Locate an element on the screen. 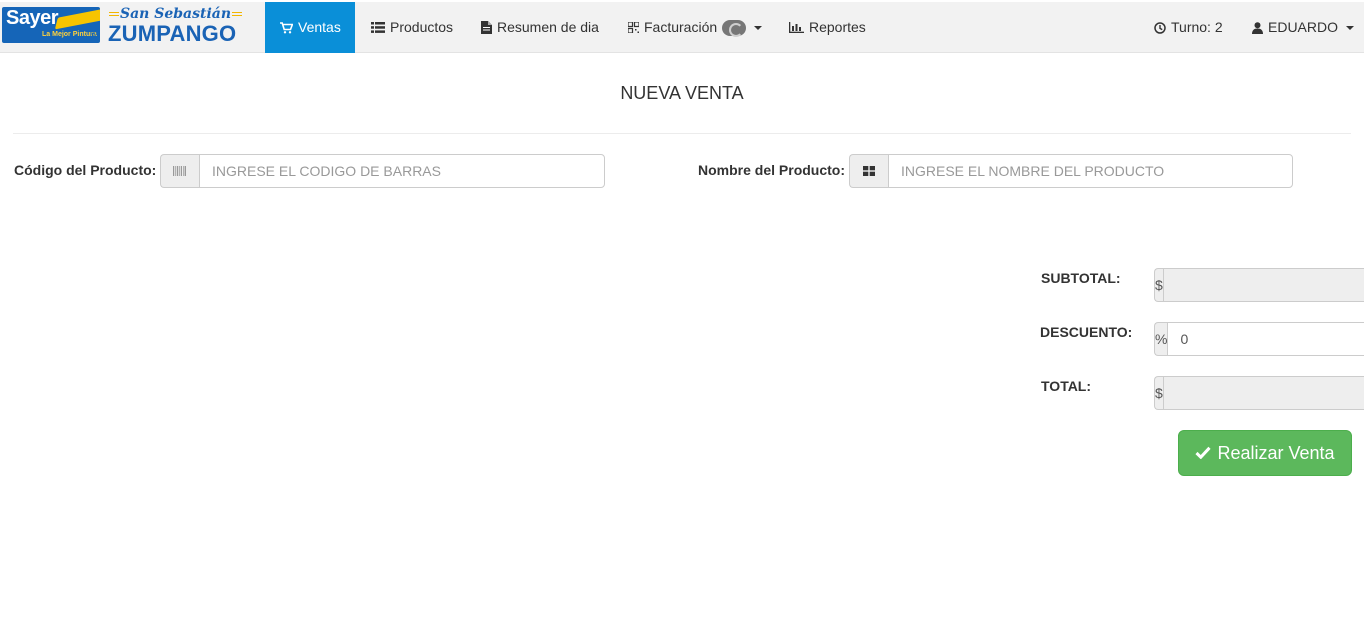 The width and height of the screenshot is (1364, 625). nav-turno-label: Turno: 2 is located at coordinates (1197, 27).